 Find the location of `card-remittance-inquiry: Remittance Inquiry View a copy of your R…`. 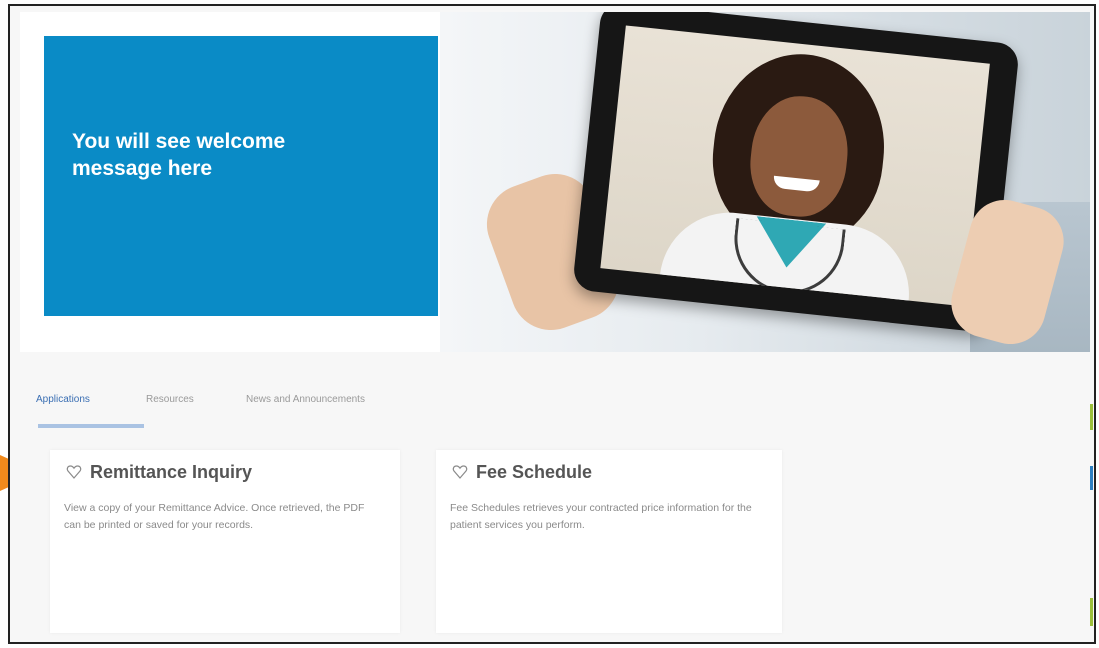

card-remittance-inquiry: Remittance Inquiry View a copy of your R… is located at coordinates (225, 541).